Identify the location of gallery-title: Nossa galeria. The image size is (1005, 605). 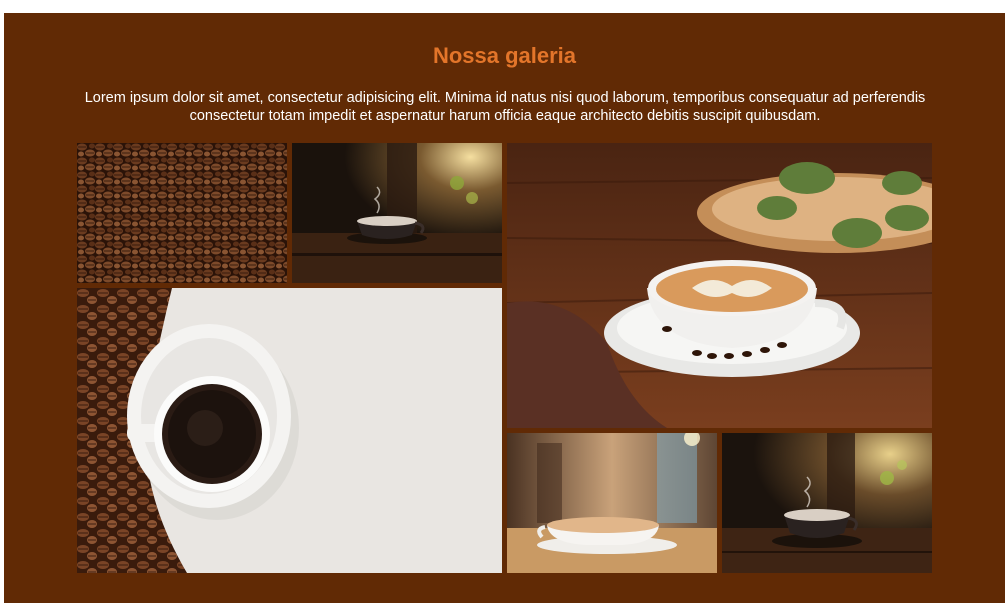
(504, 55).